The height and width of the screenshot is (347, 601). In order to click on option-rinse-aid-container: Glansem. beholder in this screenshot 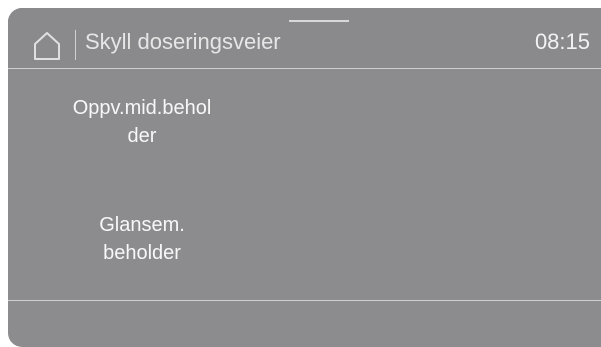, I will do `click(142, 239)`.